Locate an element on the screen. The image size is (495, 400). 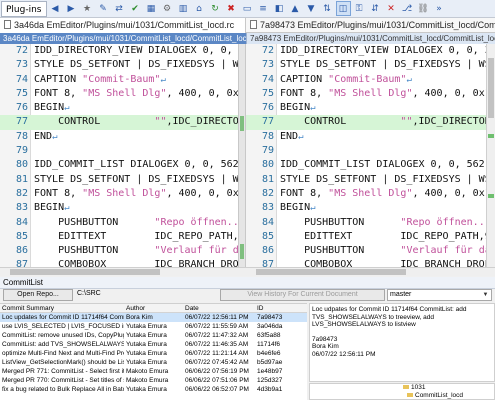
code-line: 77 CONTROL "",IDC_DIRECTORY_TREE, is located at coordinates (119, 122).